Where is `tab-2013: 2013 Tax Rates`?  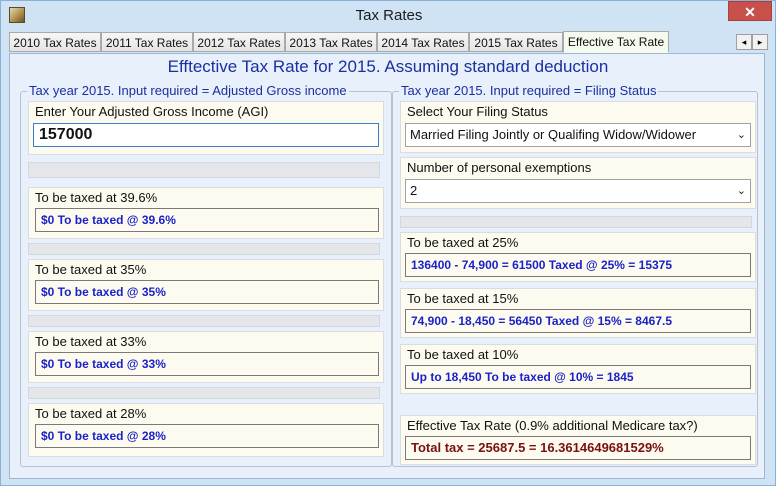 tab-2013: 2013 Tax Rates is located at coordinates (331, 42).